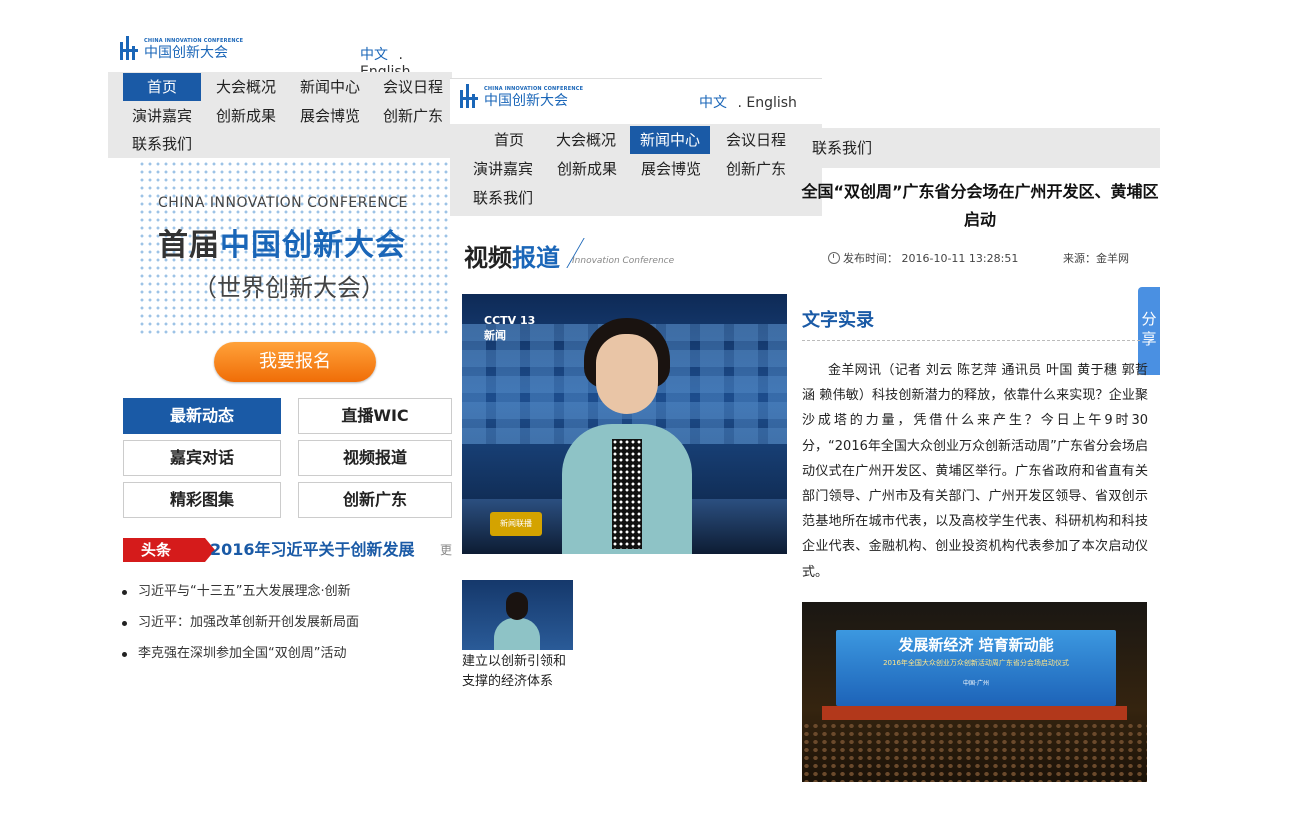  What do you see at coordinates (375, 458) in the screenshot?
I see `grid-video-reports: 视频报道` at bounding box center [375, 458].